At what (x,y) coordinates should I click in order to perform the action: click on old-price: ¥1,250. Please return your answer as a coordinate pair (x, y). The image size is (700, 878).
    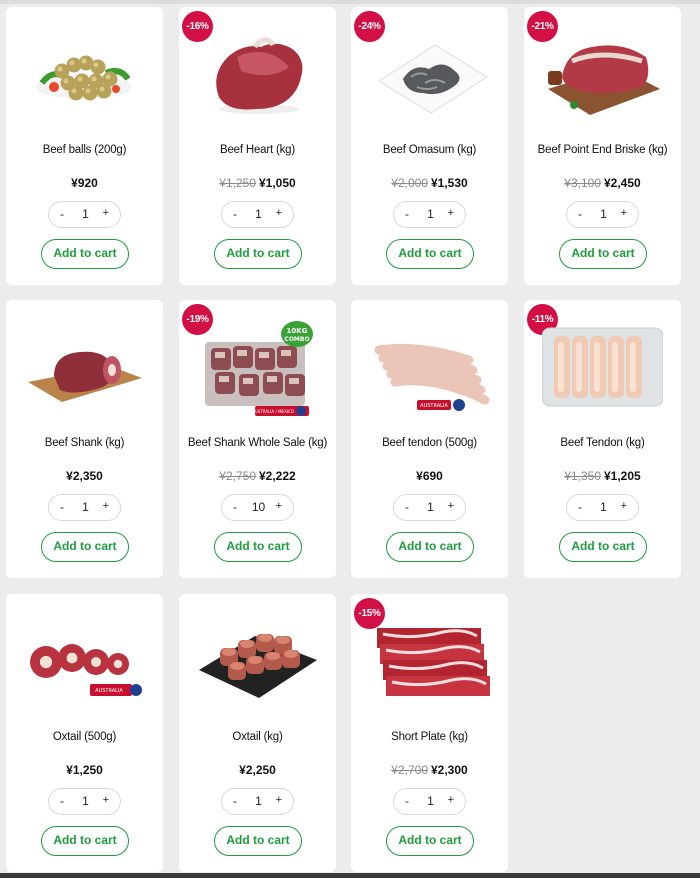
    Looking at the image, I should click on (237, 183).